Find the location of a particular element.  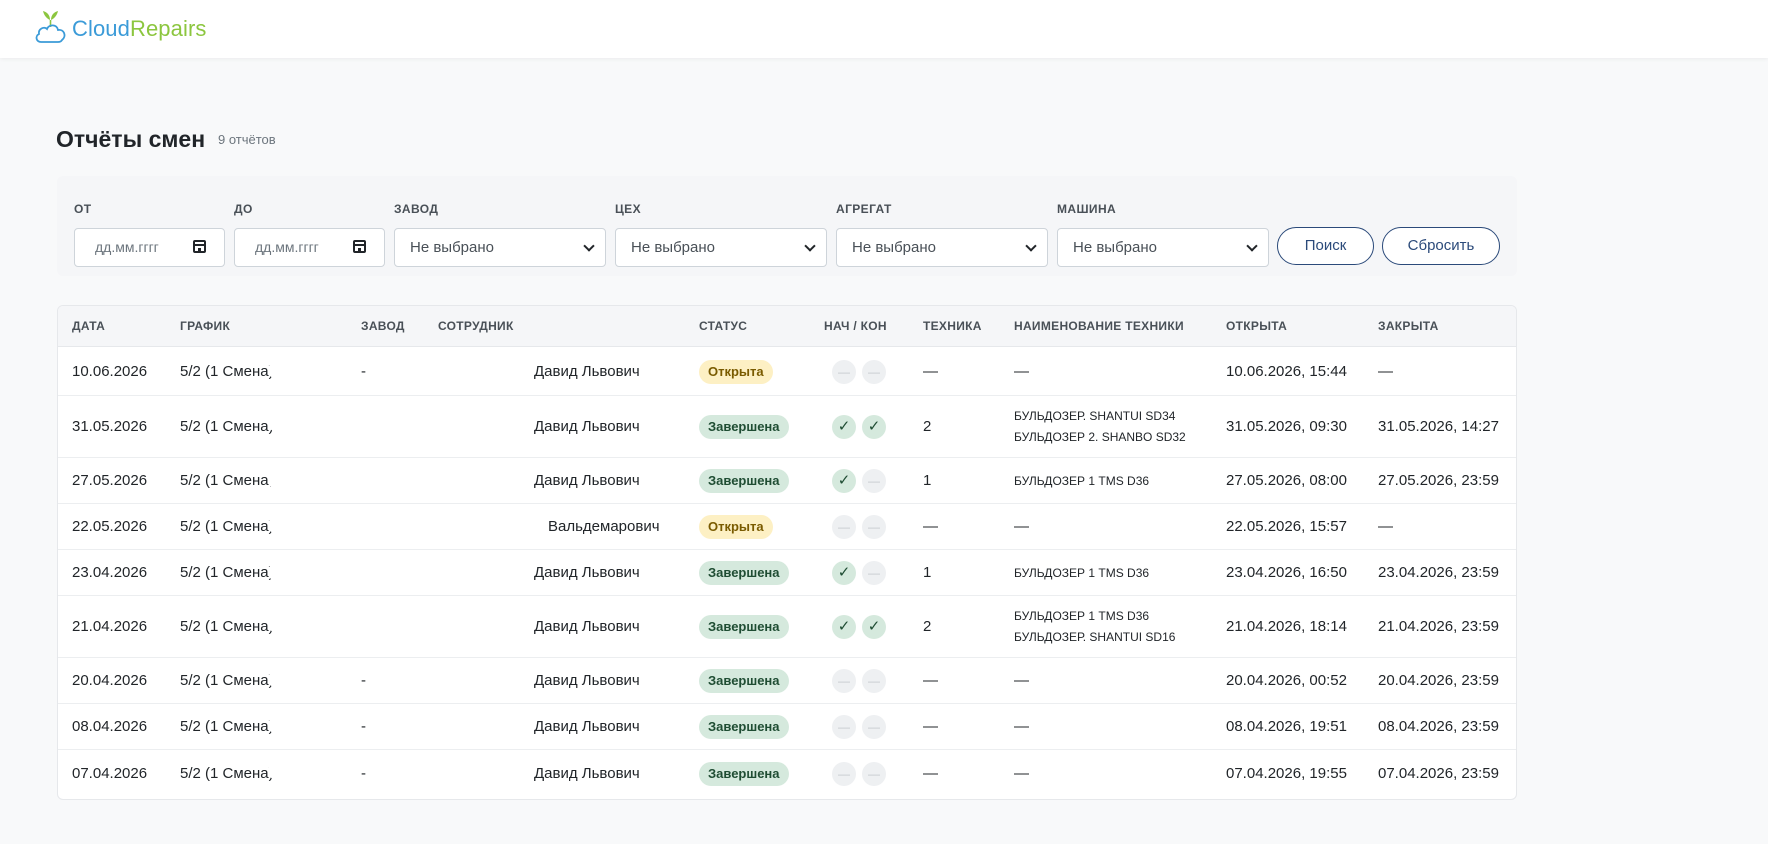

cell-opened: 08.04.2026, 19:51 is located at coordinates (1286, 726).